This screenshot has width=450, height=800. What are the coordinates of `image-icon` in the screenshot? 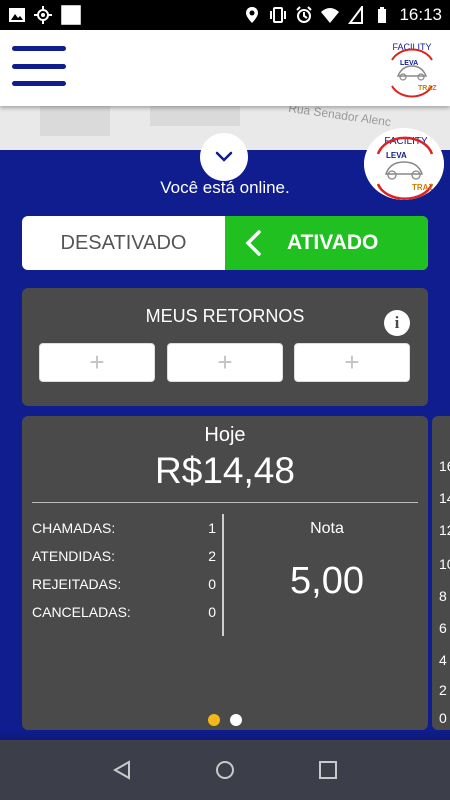 It's located at (17, 15).